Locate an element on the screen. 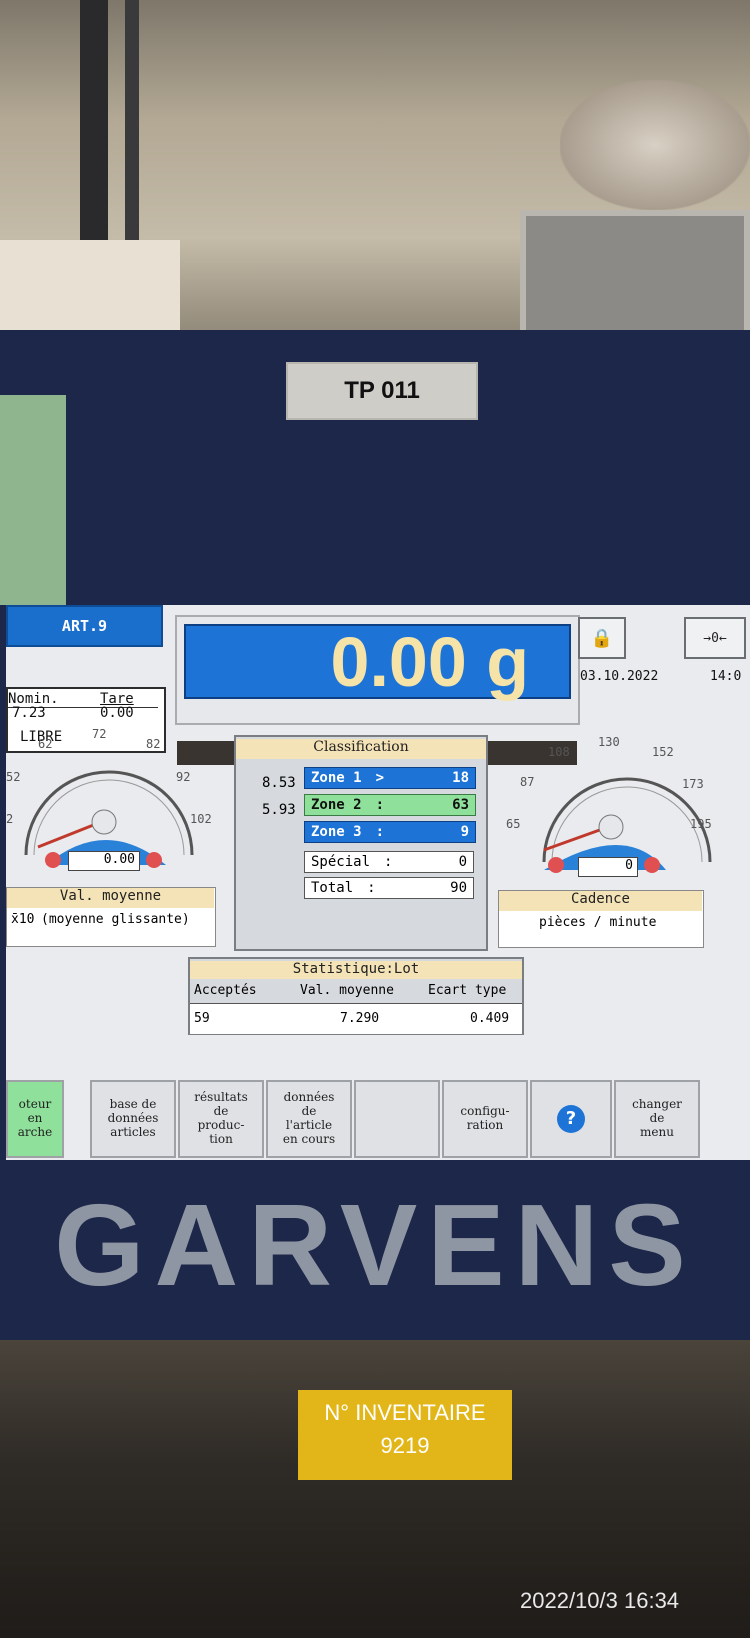  stat-accepted: 59 is located at coordinates (202, 1018).